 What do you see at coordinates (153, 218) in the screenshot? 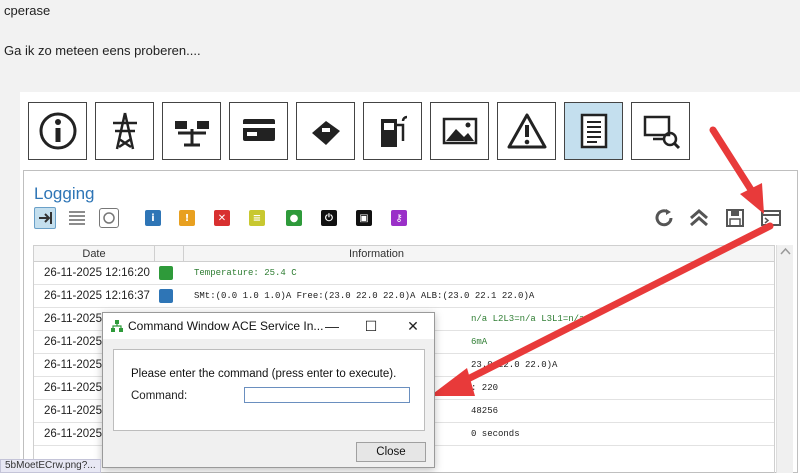
I see `info-filter-icon: i` at bounding box center [153, 218].